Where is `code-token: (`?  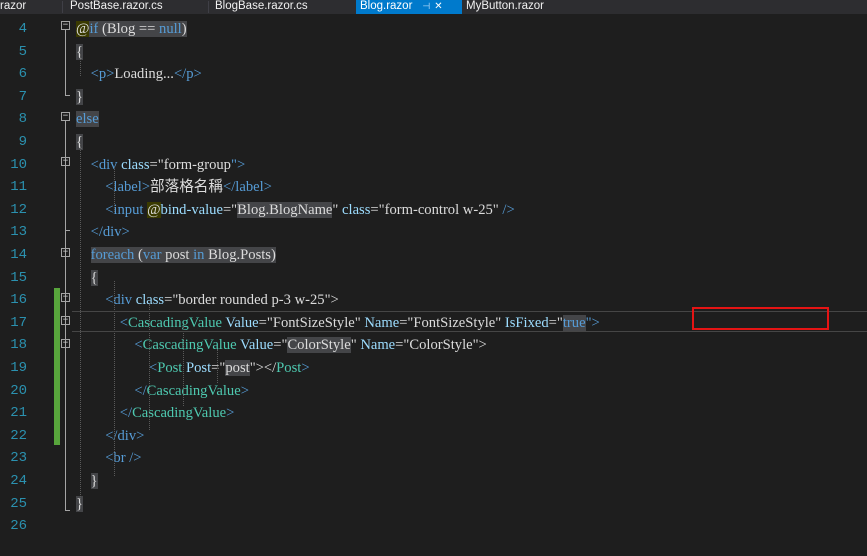
code-token: ( is located at coordinates (138, 255).